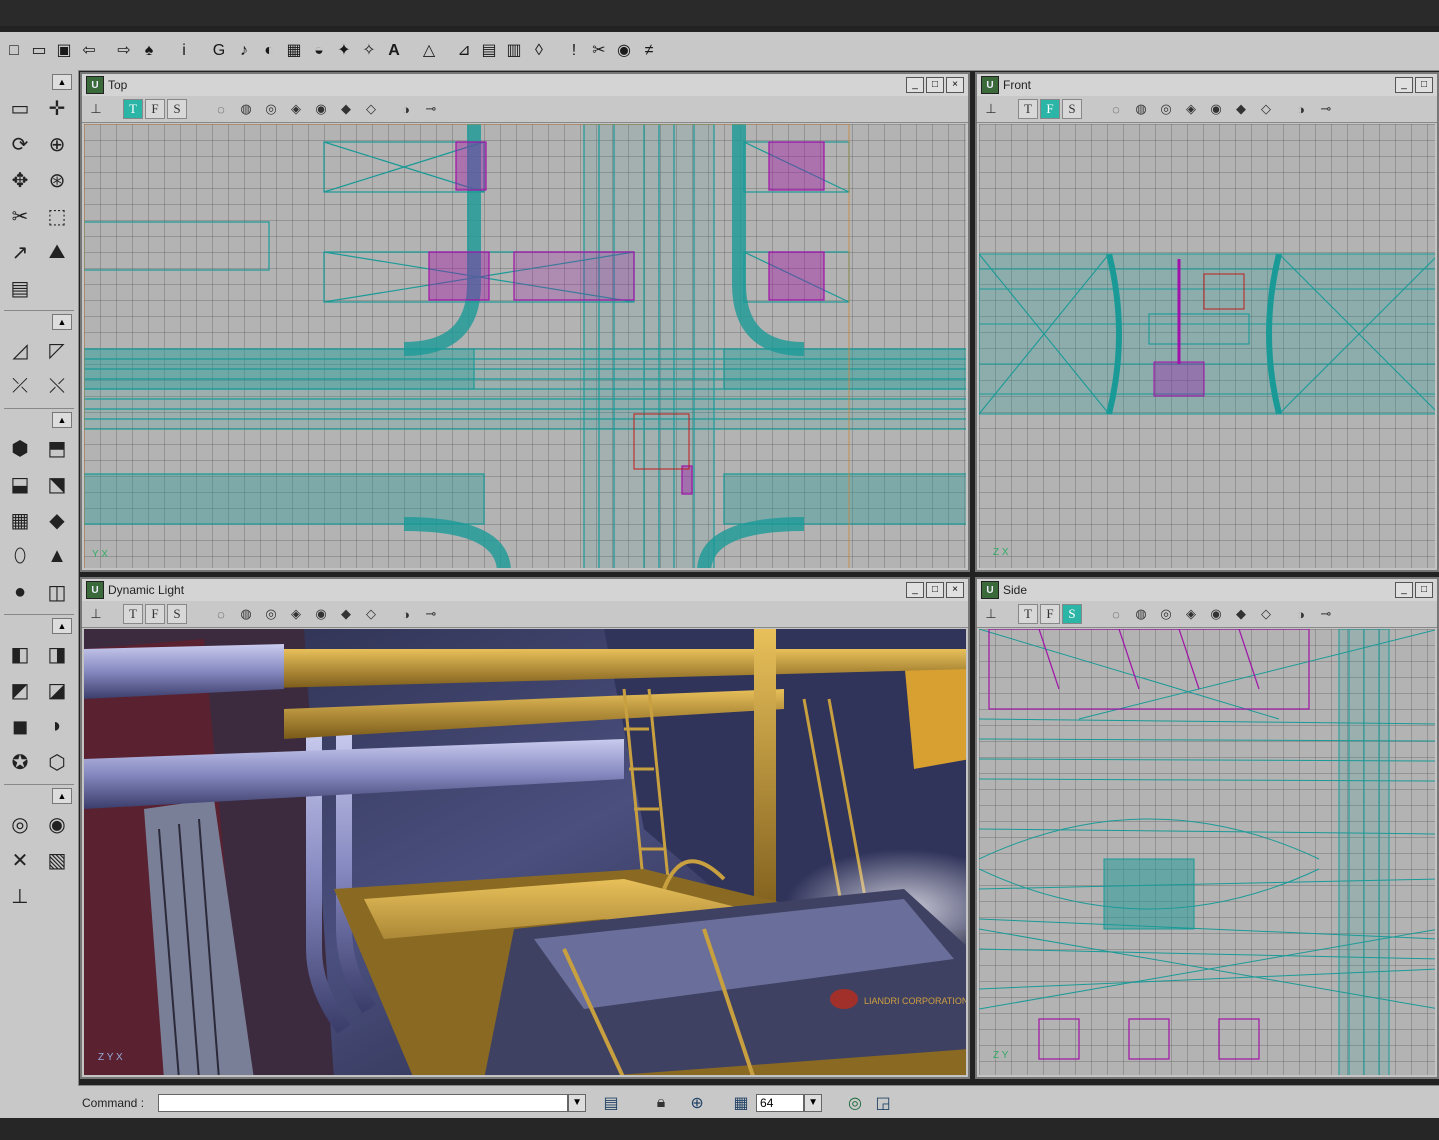 The width and height of the screenshot is (1439, 1140). What do you see at coordinates (20, 520) in the screenshot?
I see `sheet-icon: ▦` at bounding box center [20, 520].